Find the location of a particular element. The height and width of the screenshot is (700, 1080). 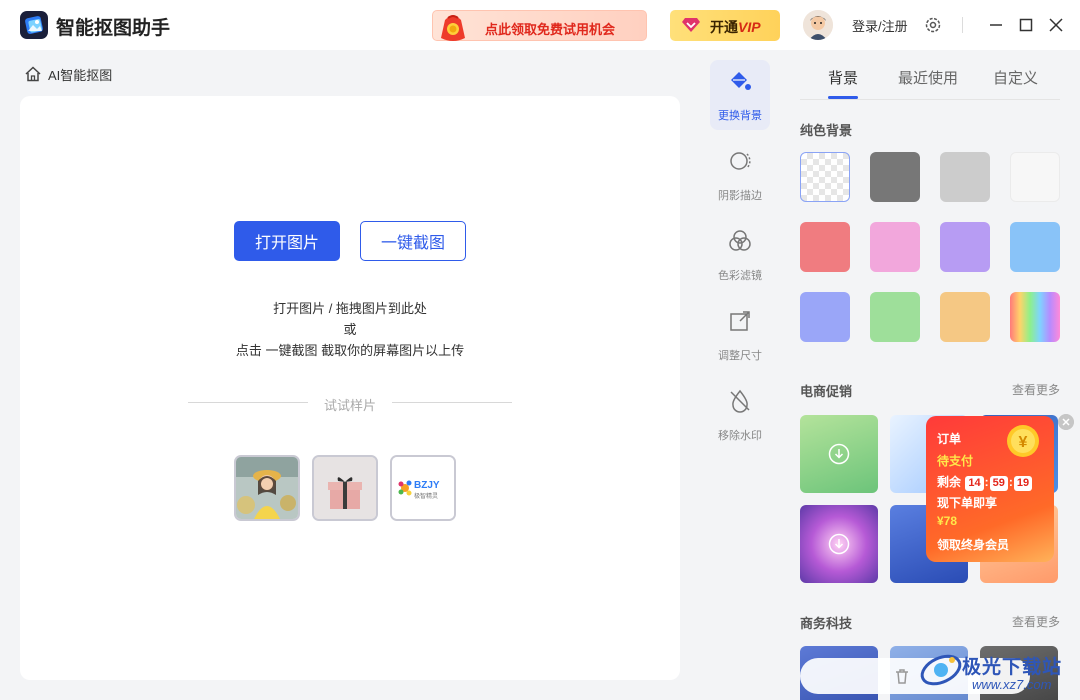

remove-watermark-icon is located at coordinates (740, 401).